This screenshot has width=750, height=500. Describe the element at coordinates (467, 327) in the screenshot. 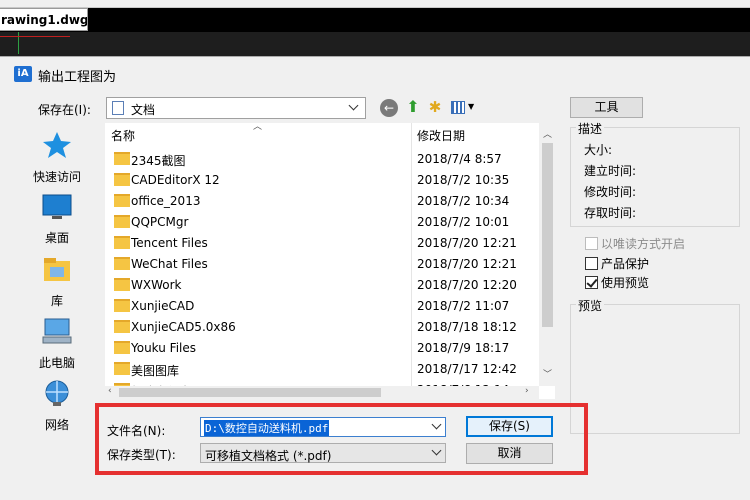

I see `file-date: 2018/7/18 18:12` at that location.